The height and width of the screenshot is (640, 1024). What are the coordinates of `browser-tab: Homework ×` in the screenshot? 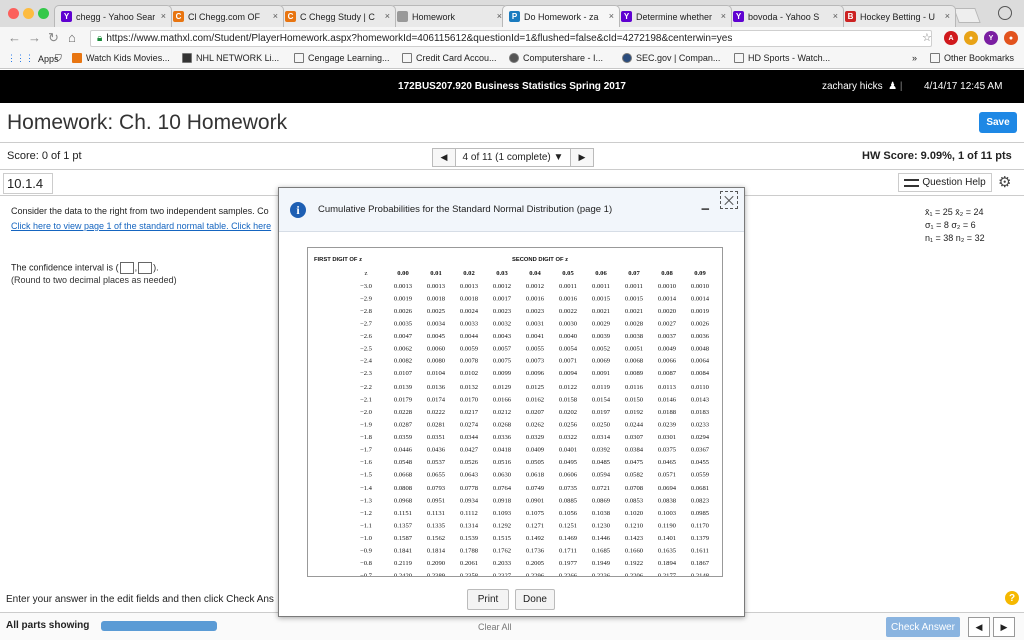 It's located at (449, 16).